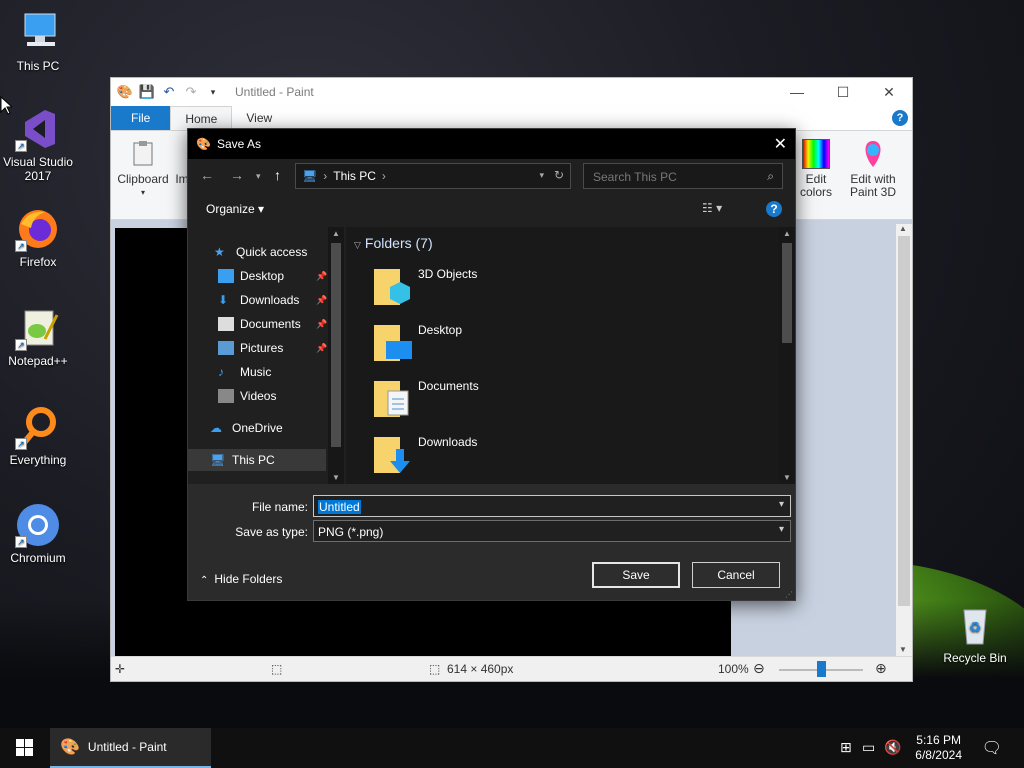 This screenshot has width=1024, height=768. I want to click on maximize-button: ☐, so click(843, 92).